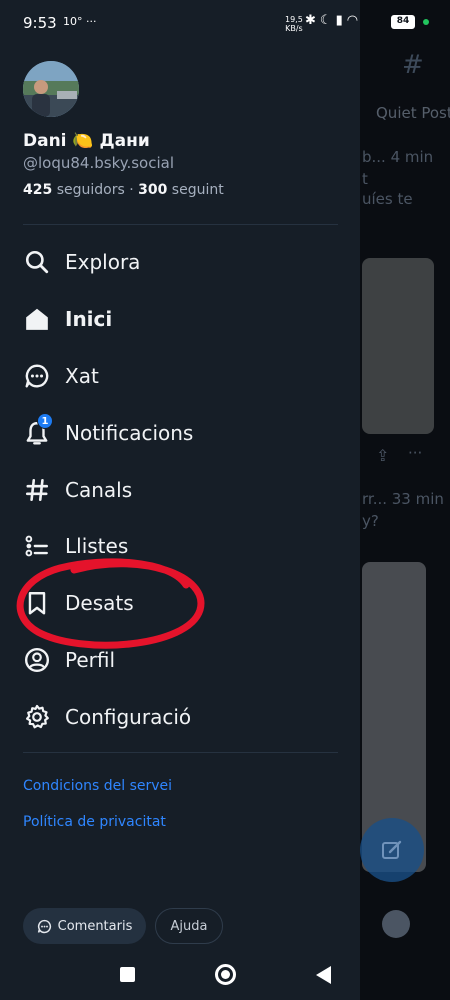 This screenshot has width=450, height=1000. I want to click on compose-icon, so click(392, 849).